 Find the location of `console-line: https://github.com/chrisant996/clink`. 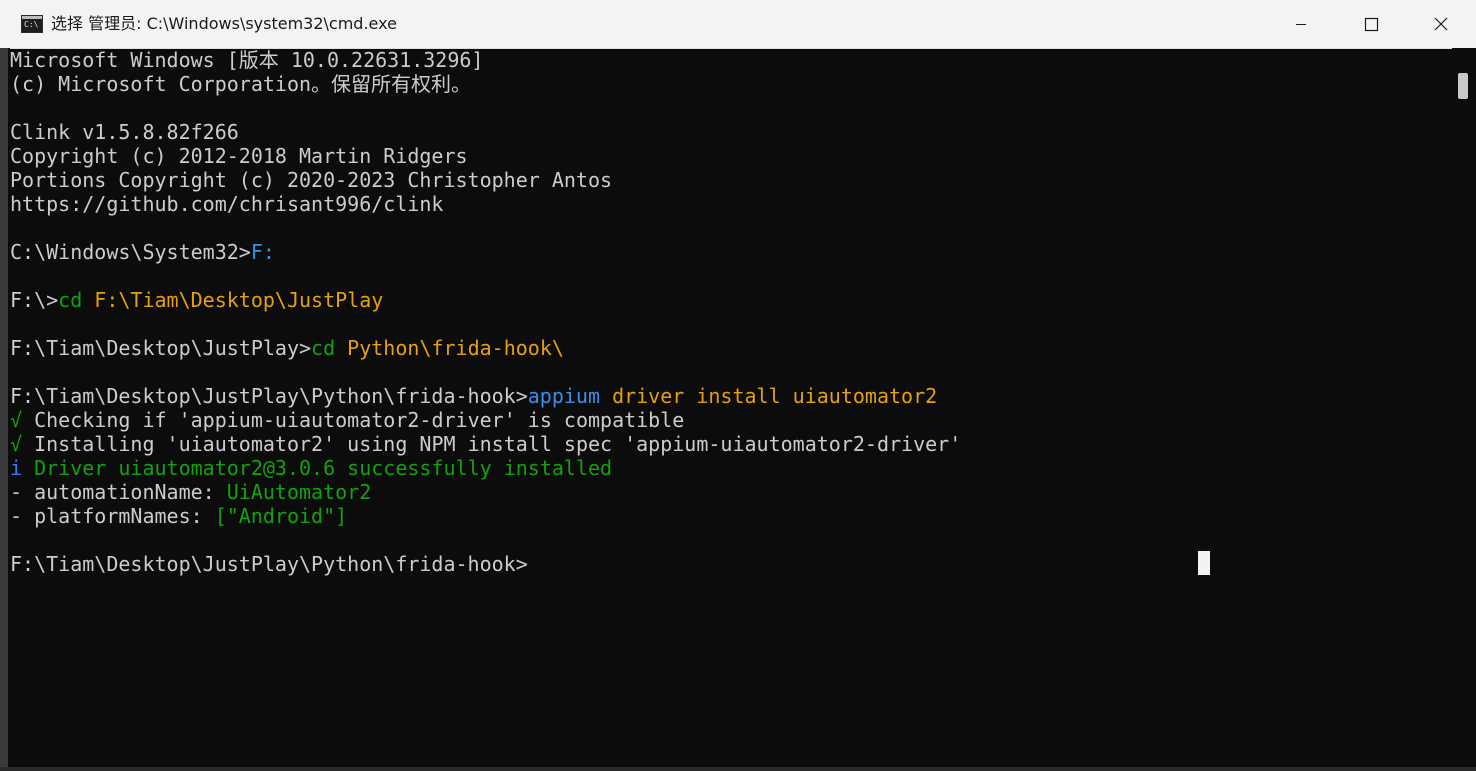

console-line: https://github.com/chrisant996/clink is located at coordinates (226, 204).